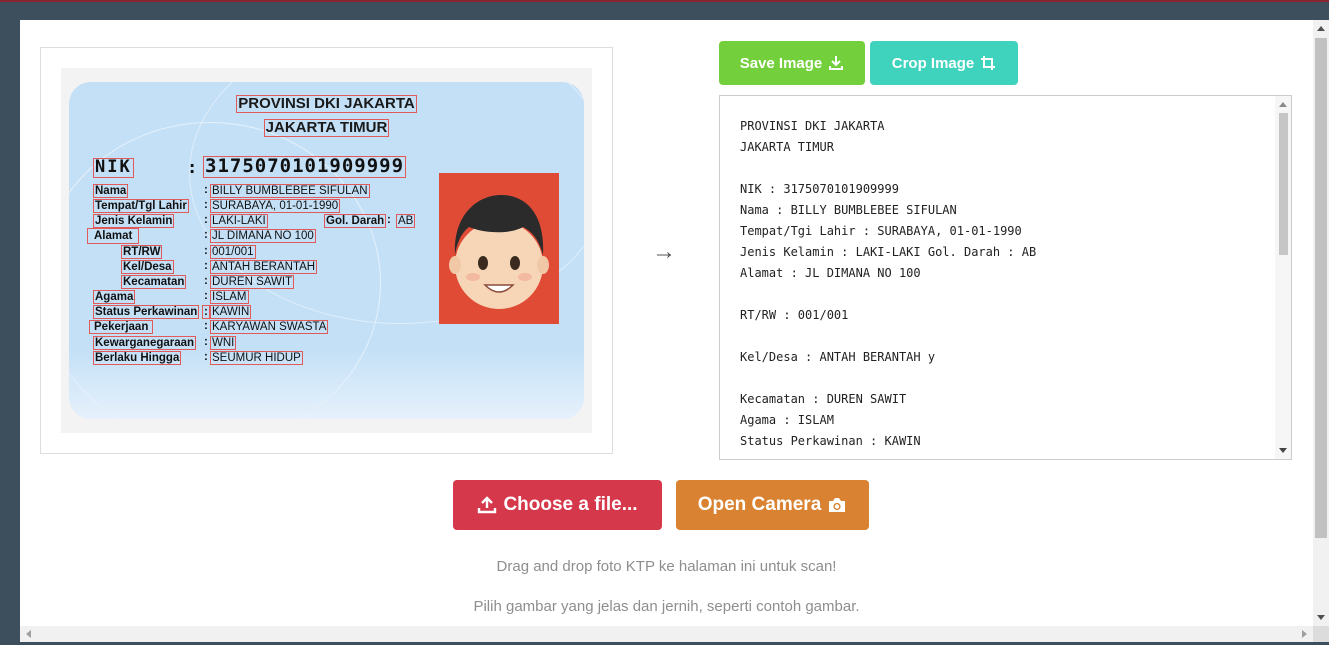  What do you see at coordinates (229, 297) in the screenshot?
I see `ktp-field-value: ISLAM` at bounding box center [229, 297].